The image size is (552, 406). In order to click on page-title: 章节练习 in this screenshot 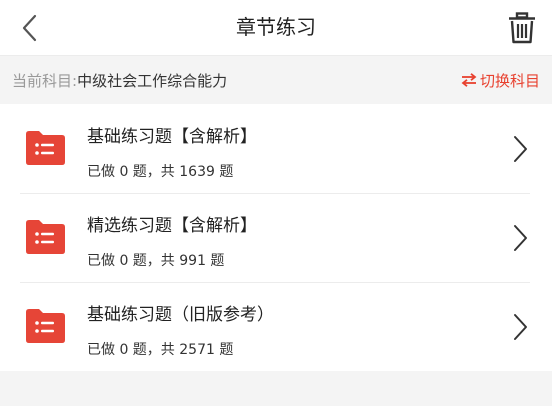, I will do `click(276, 27)`.